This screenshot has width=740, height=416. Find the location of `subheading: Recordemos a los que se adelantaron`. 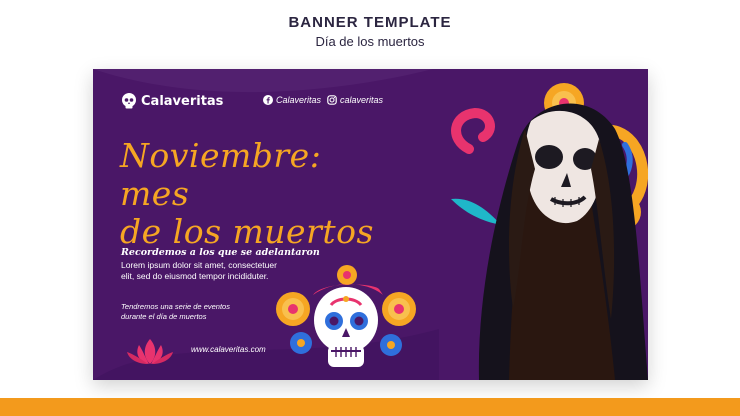

subheading: Recordemos a los que se adelantaron is located at coordinates (220, 252).